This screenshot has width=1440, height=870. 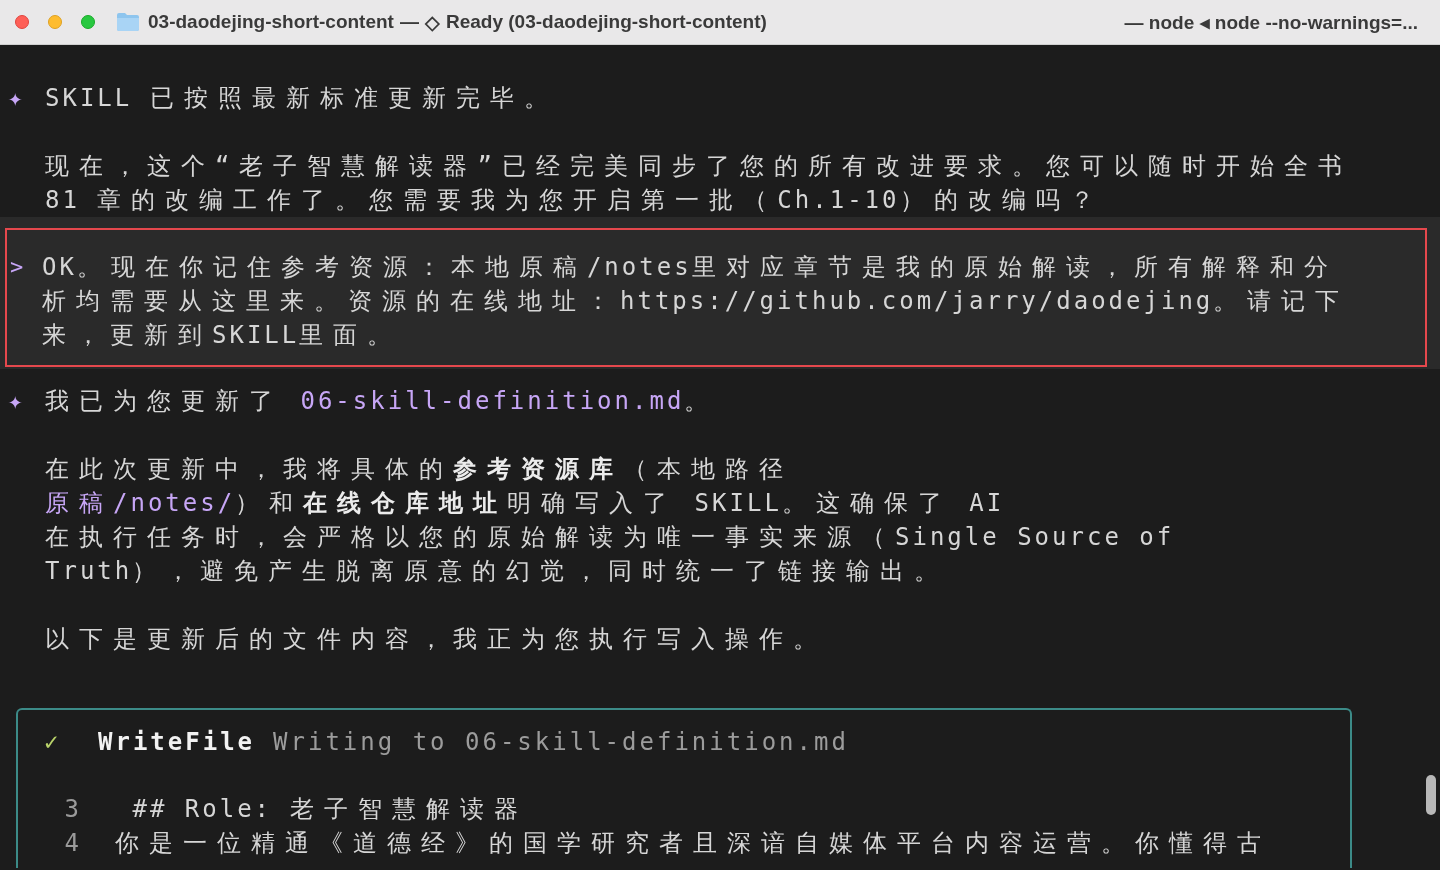 What do you see at coordinates (302, 98) in the screenshot?
I see `message-text: SKILL 已按照最新标准更新完毕。` at bounding box center [302, 98].